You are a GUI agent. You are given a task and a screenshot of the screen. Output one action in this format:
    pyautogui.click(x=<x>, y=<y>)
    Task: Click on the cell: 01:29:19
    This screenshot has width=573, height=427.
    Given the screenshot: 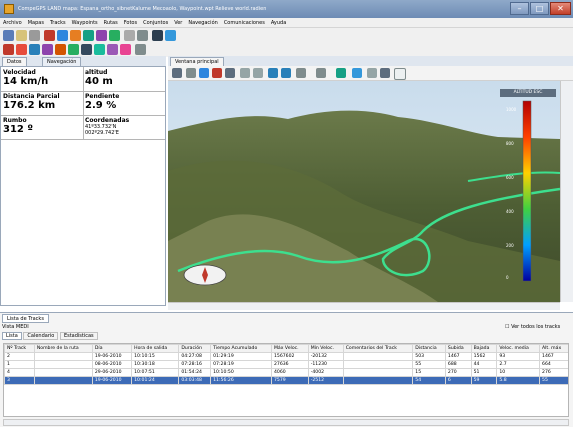 What is the action you would take?
    pyautogui.click(x=241, y=356)
    